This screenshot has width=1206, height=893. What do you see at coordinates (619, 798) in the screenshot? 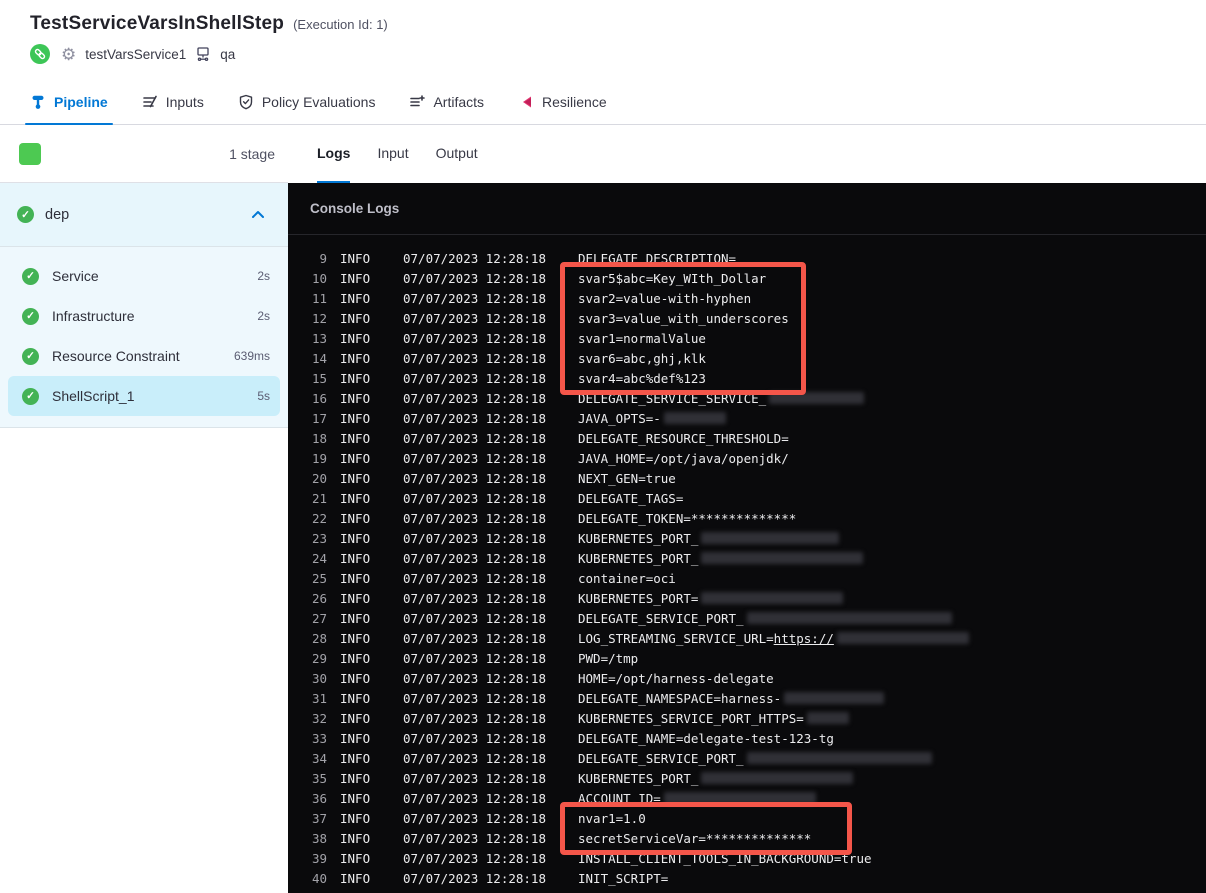
I see `log-text: ACCOUNT_ID=` at bounding box center [619, 798].